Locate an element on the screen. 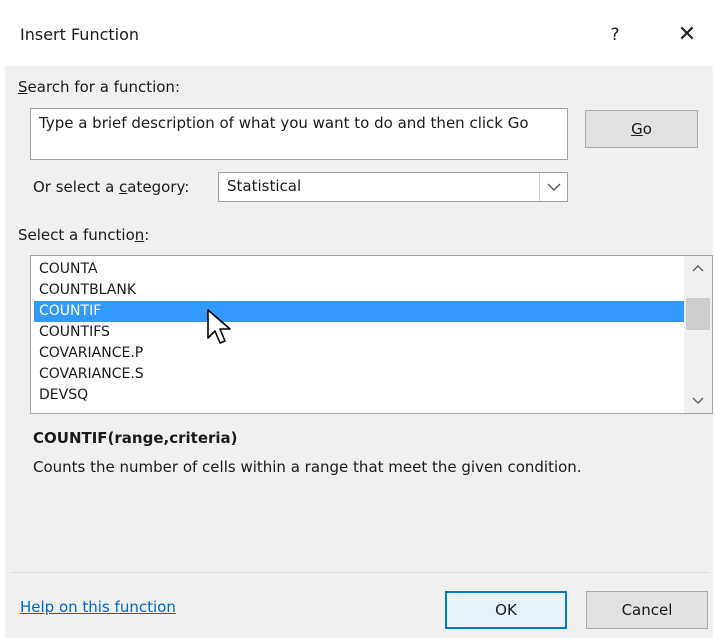 The image size is (715, 638). function-list-label-accel: n is located at coordinates (139, 235).